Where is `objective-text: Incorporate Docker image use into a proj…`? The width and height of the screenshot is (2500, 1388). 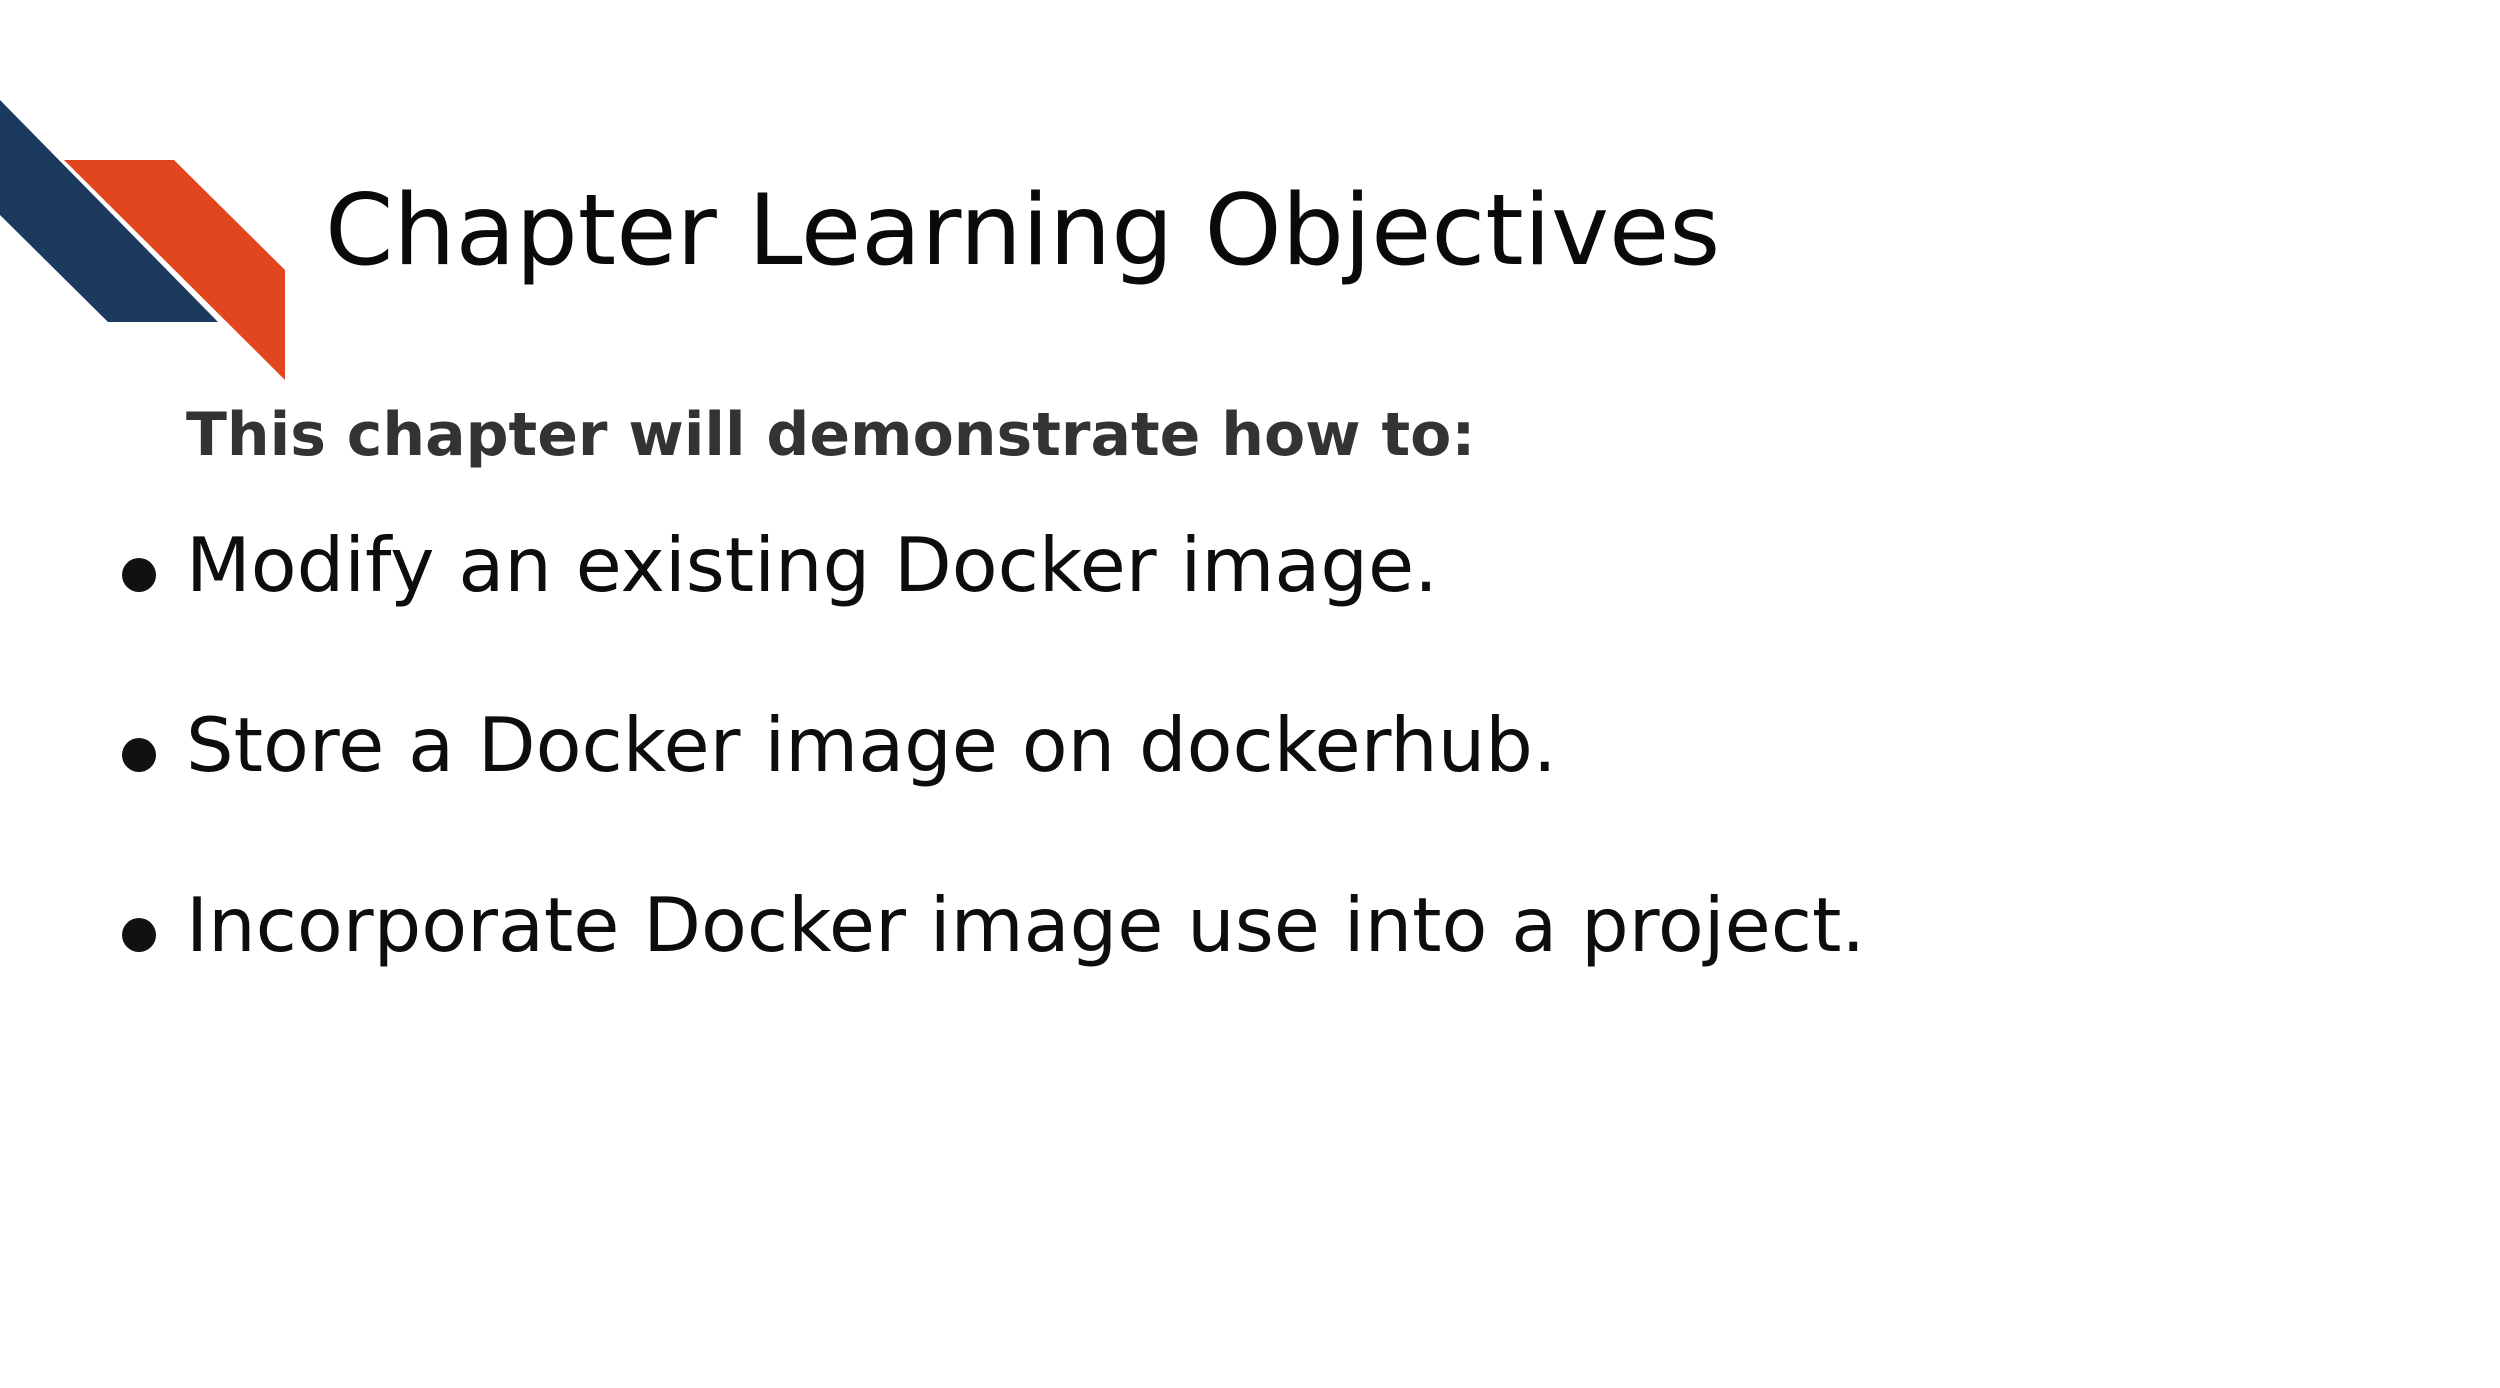 objective-text: Incorporate Docker image use into a proj… is located at coordinates (1026, 925).